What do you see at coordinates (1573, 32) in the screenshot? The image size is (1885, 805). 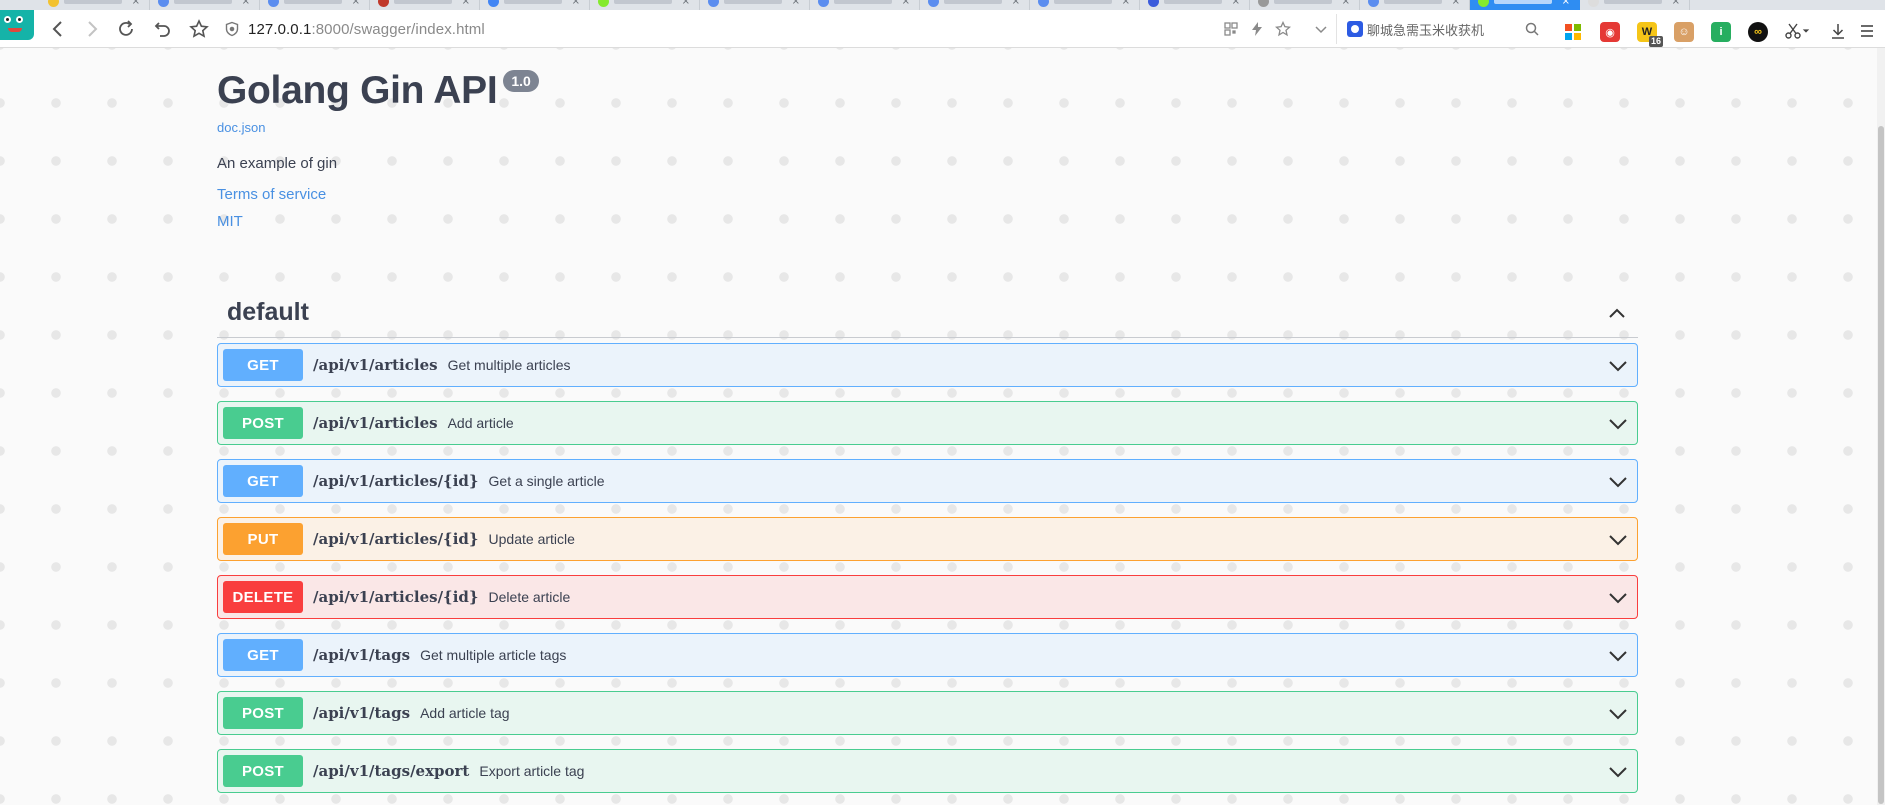 I see `apps-grid-button` at bounding box center [1573, 32].